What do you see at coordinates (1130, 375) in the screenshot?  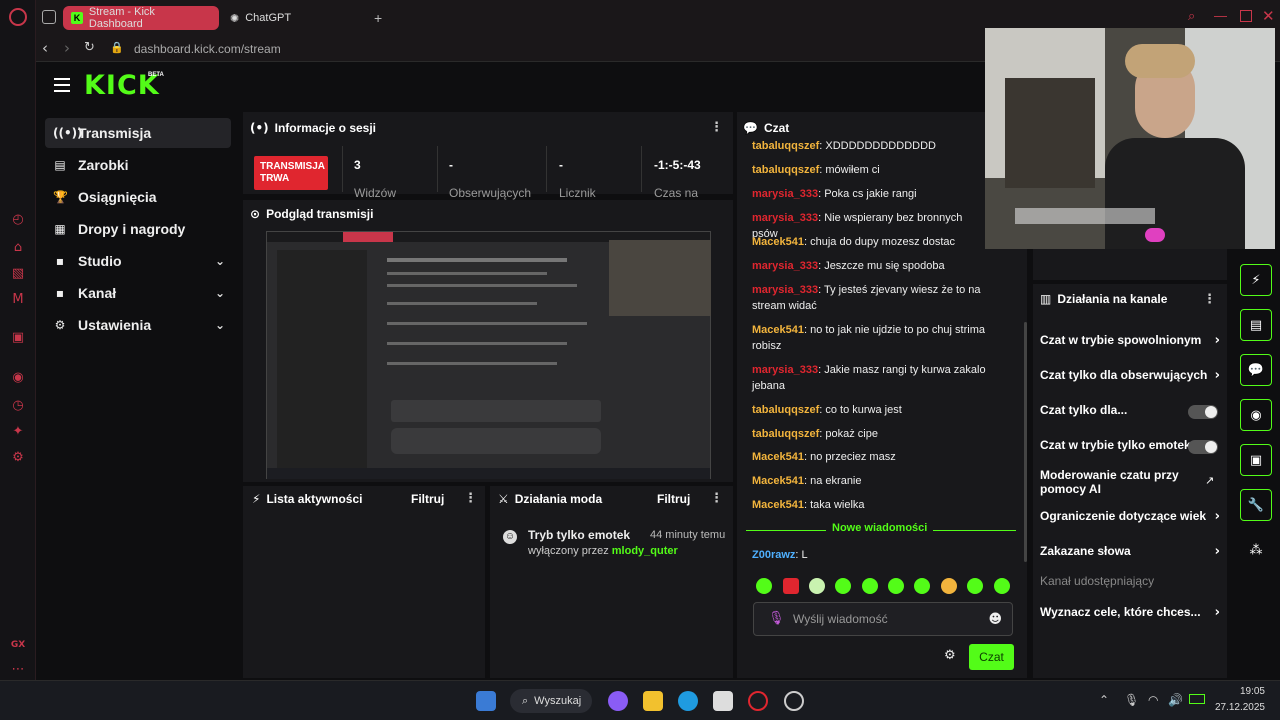 I see `followers-only-row: Czat tylko dla obserwujących ›` at bounding box center [1130, 375].